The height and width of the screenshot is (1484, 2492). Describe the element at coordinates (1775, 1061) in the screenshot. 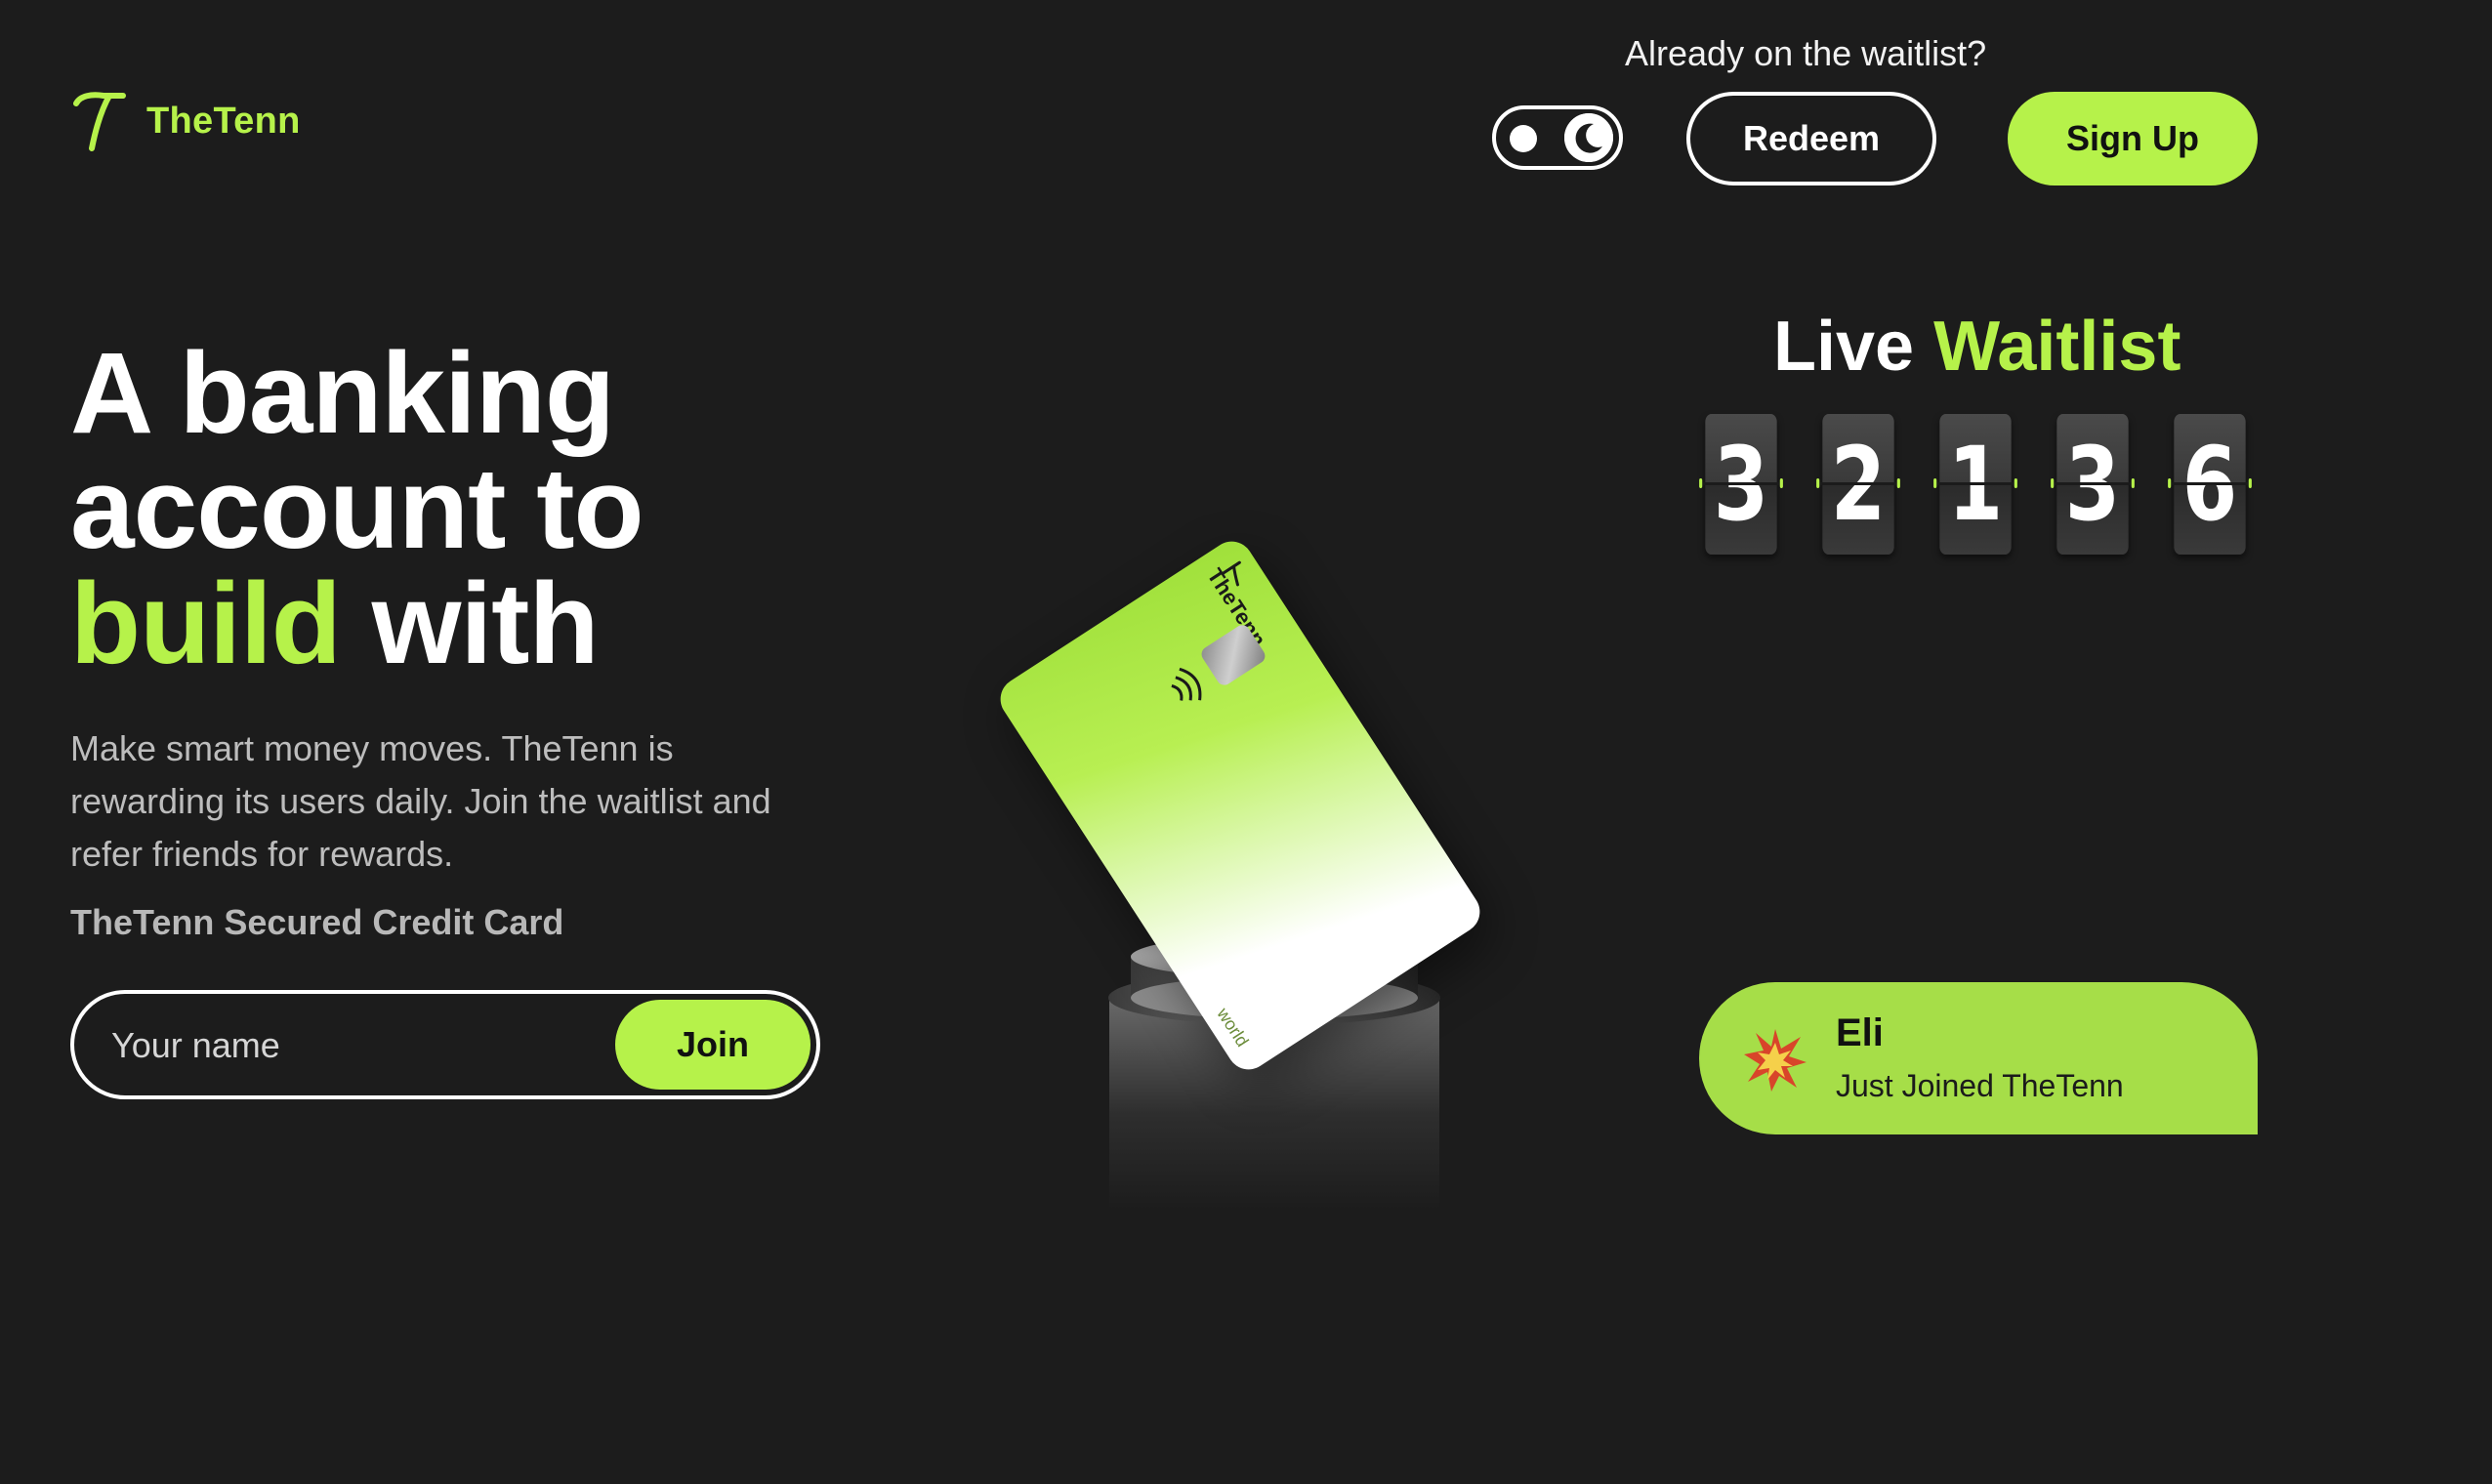

I see `burst-icon` at that location.